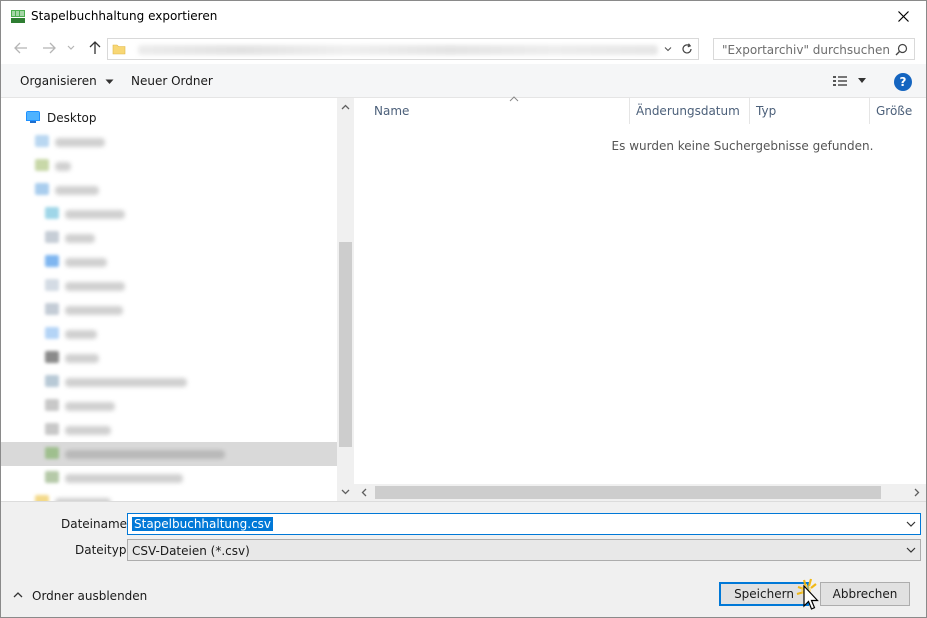 The image size is (927, 618). I want to click on save-label: Speichern, so click(764, 594).